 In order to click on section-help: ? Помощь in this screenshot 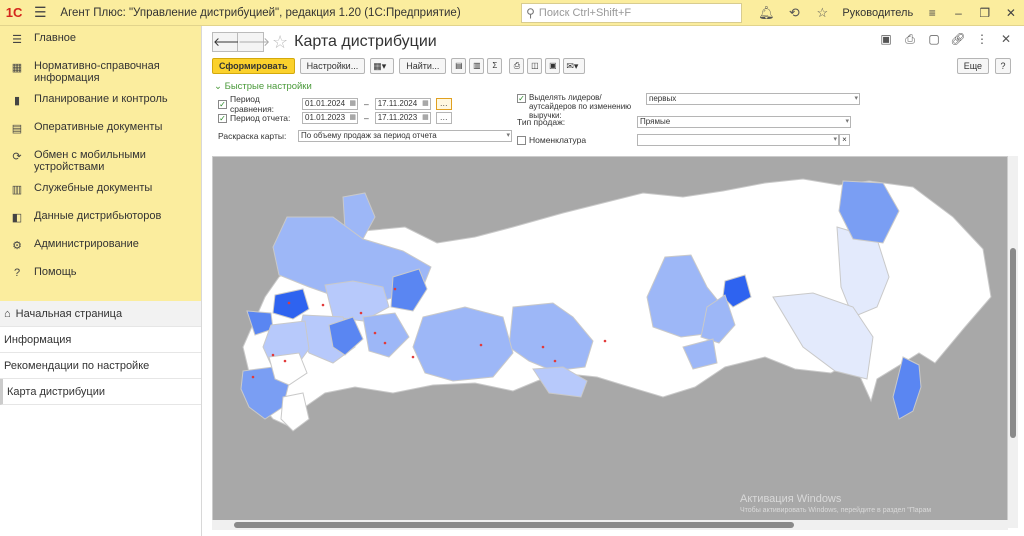, I will do `click(100, 276)`.